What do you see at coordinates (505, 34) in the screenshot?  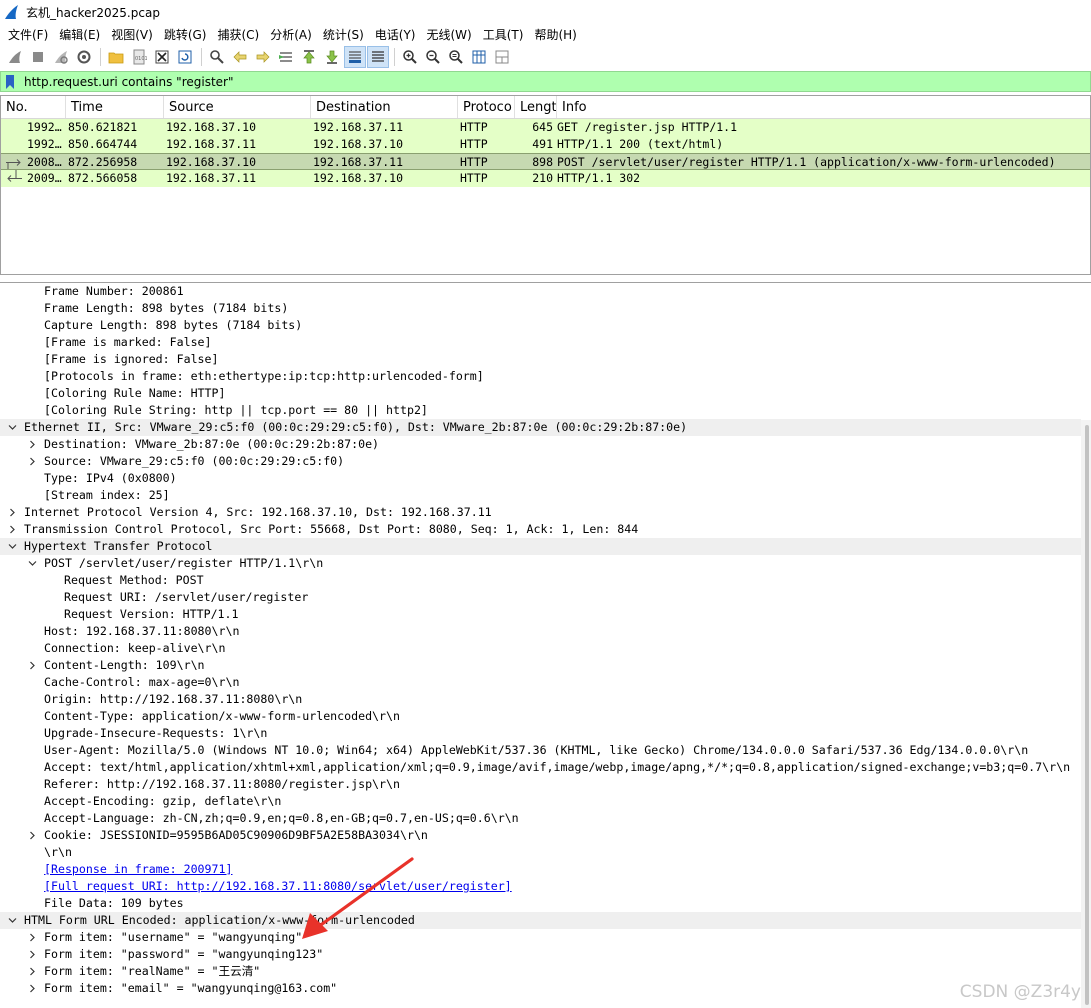 I see `menu-item: 工具(T)` at bounding box center [505, 34].